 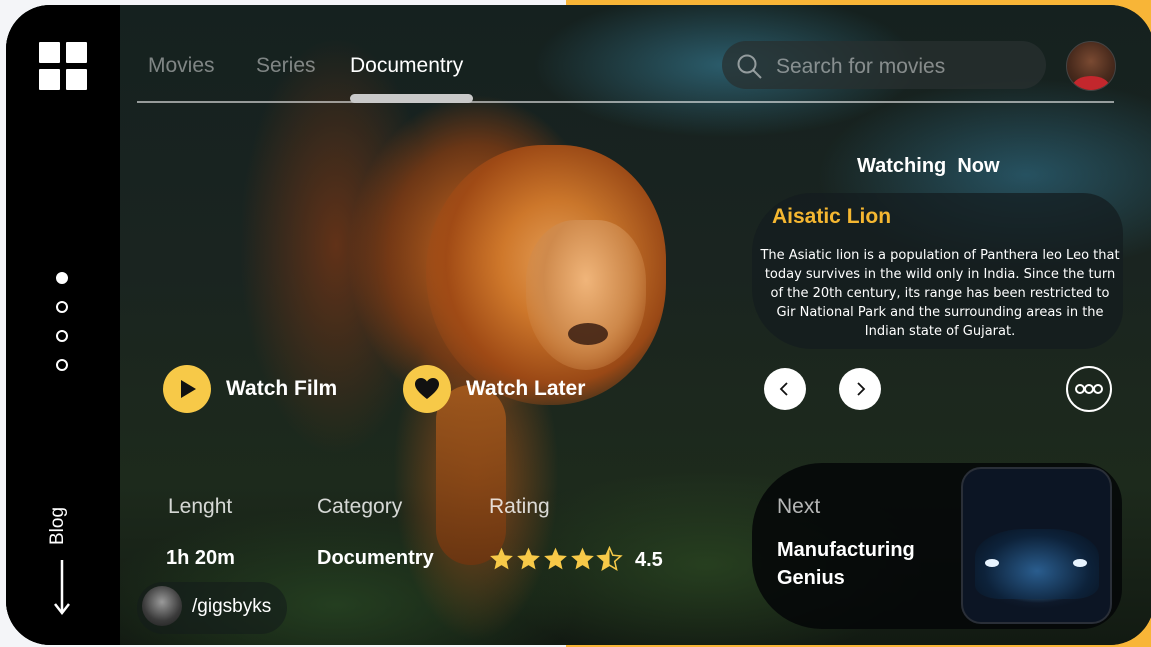 I want to click on pagination-dots, so click(x=62, y=330).